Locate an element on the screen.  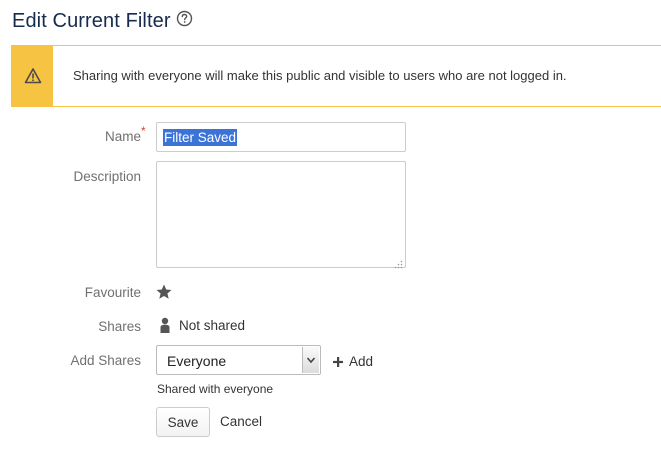
person-icon is located at coordinates (165, 325).